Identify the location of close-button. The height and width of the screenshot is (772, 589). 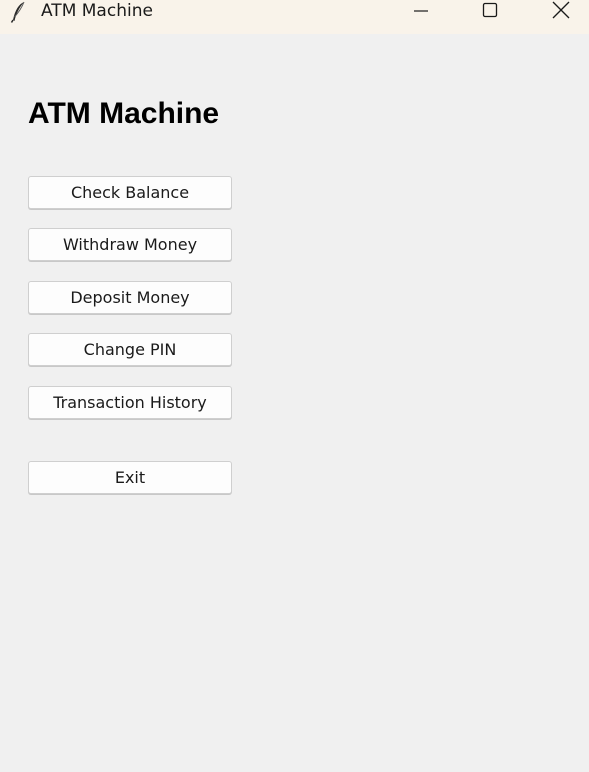
(561, 12).